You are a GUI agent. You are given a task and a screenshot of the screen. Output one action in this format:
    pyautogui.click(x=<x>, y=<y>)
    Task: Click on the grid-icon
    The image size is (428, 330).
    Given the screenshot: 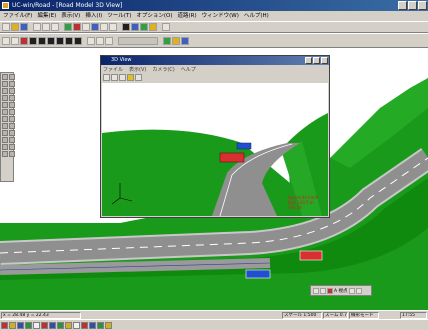 What is the action you would take?
    pyautogui.click(x=6, y=40)
    